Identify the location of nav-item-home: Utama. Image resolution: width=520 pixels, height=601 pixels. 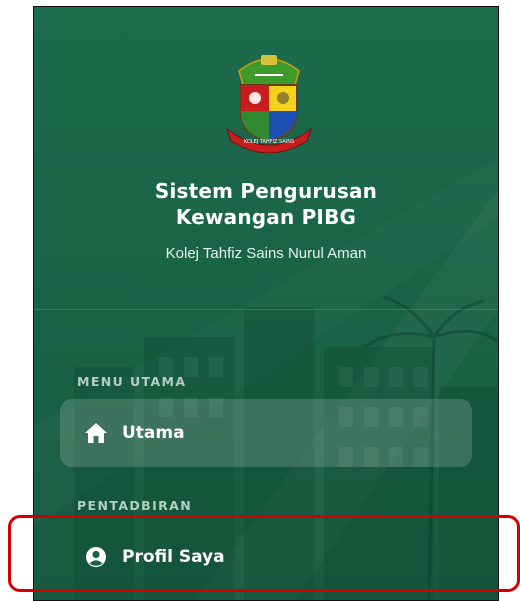
(266, 433).